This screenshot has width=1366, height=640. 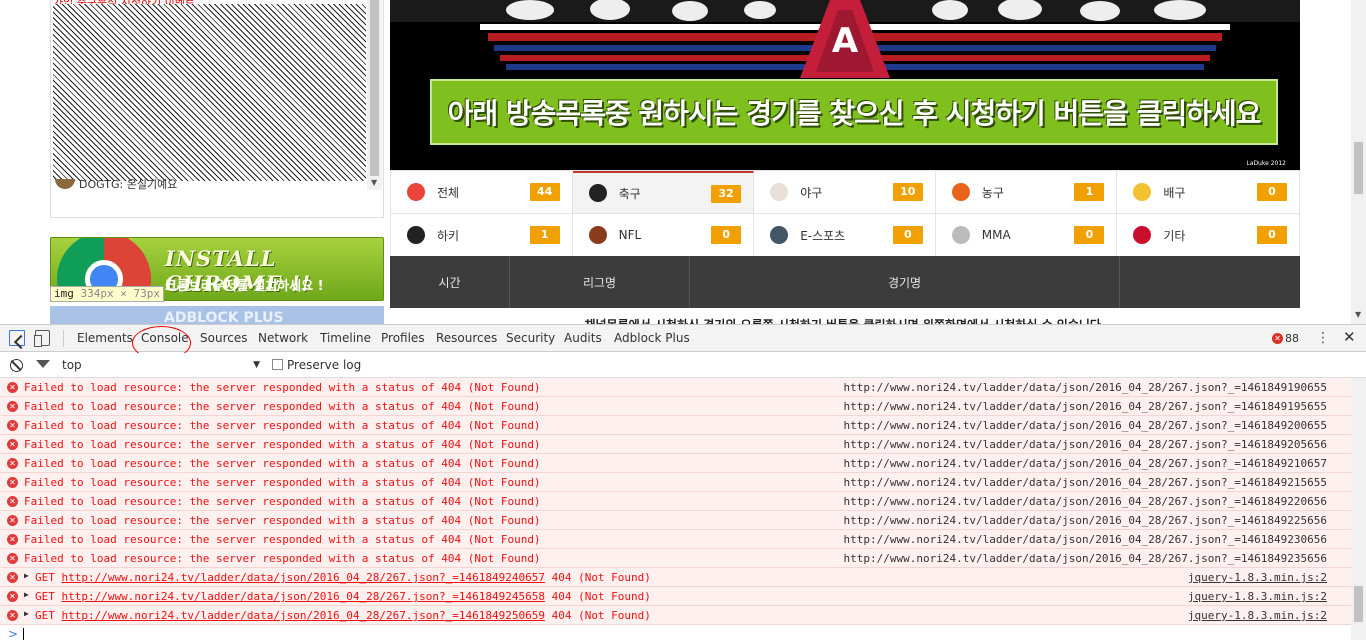 I want to click on category-6: NFL 0, so click(x=663, y=235).